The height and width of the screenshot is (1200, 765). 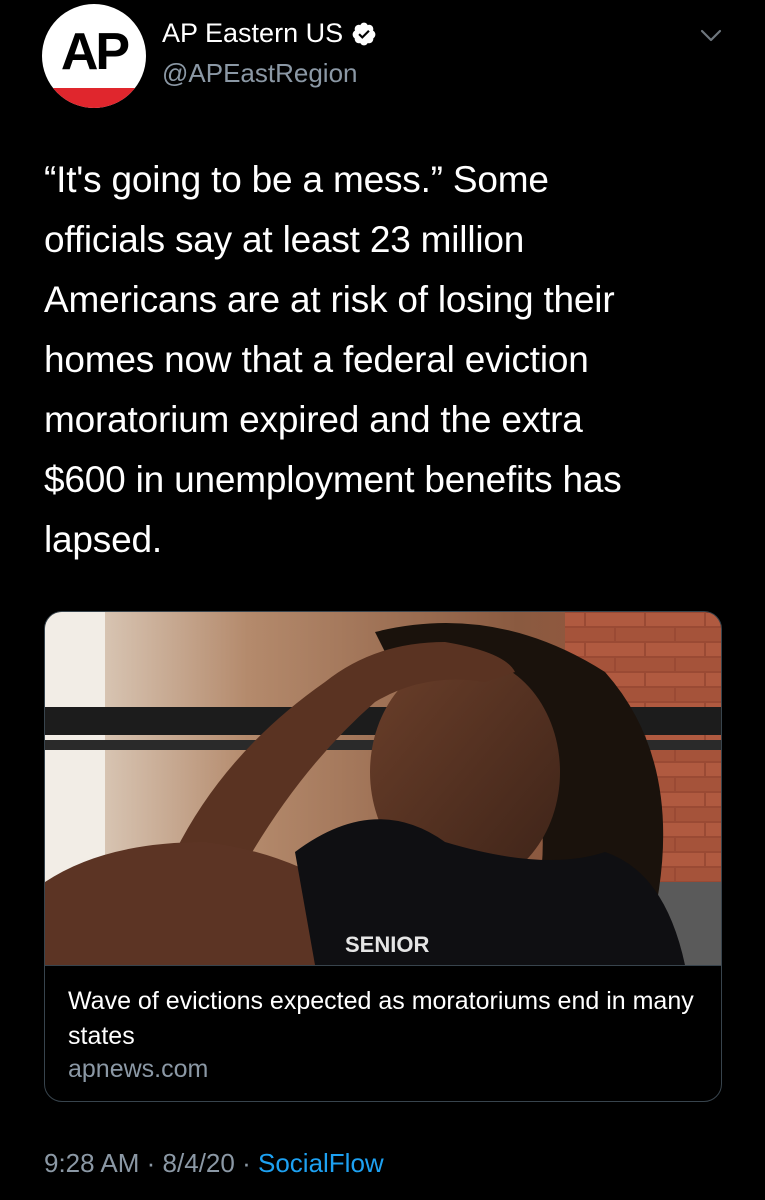 I want to click on avatar: AP, so click(x=94, y=56).